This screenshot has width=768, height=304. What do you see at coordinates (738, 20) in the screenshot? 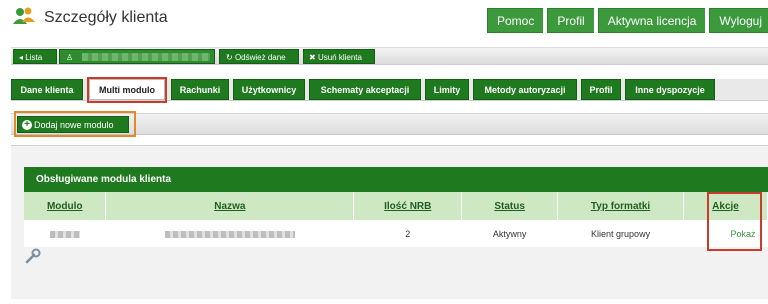
I see `logout-button: Wyloguj` at bounding box center [738, 20].